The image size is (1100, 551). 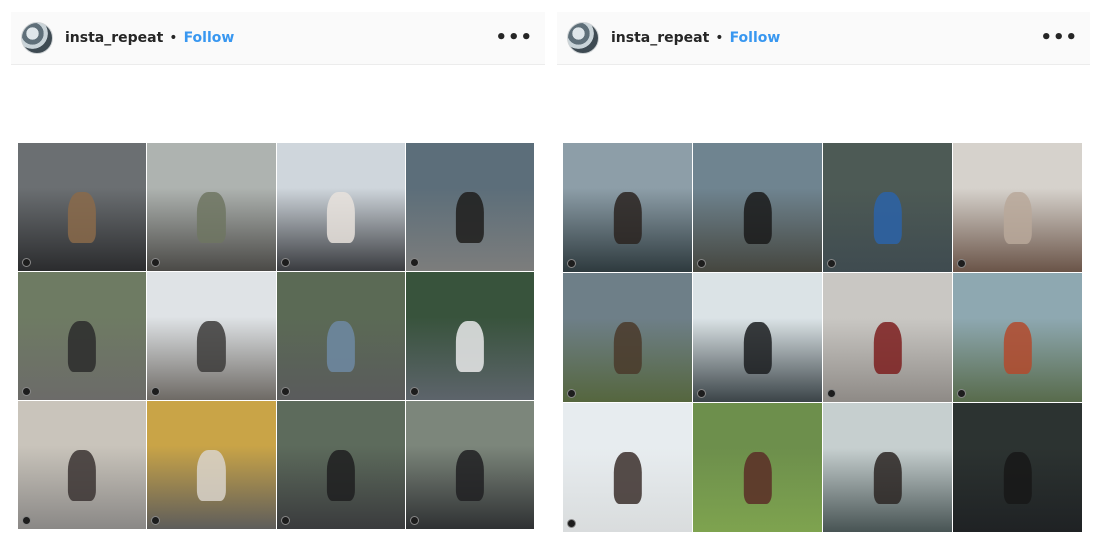 I want to click on post-left: insta_repeat • Follow •••, so click(x=278, y=38).